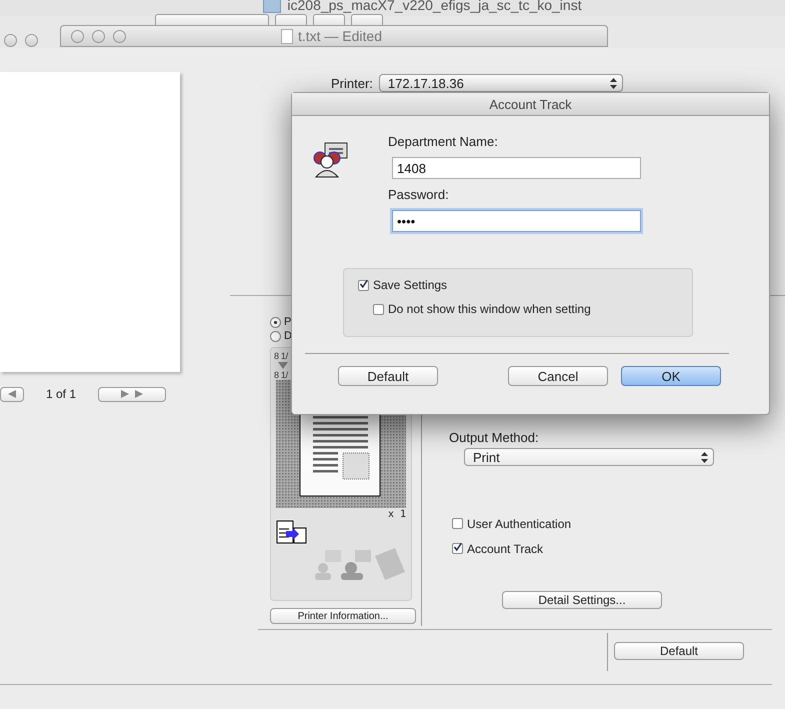  Describe the element at coordinates (516, 168) in the screenshot. I see `input-field: 1408` at that location.